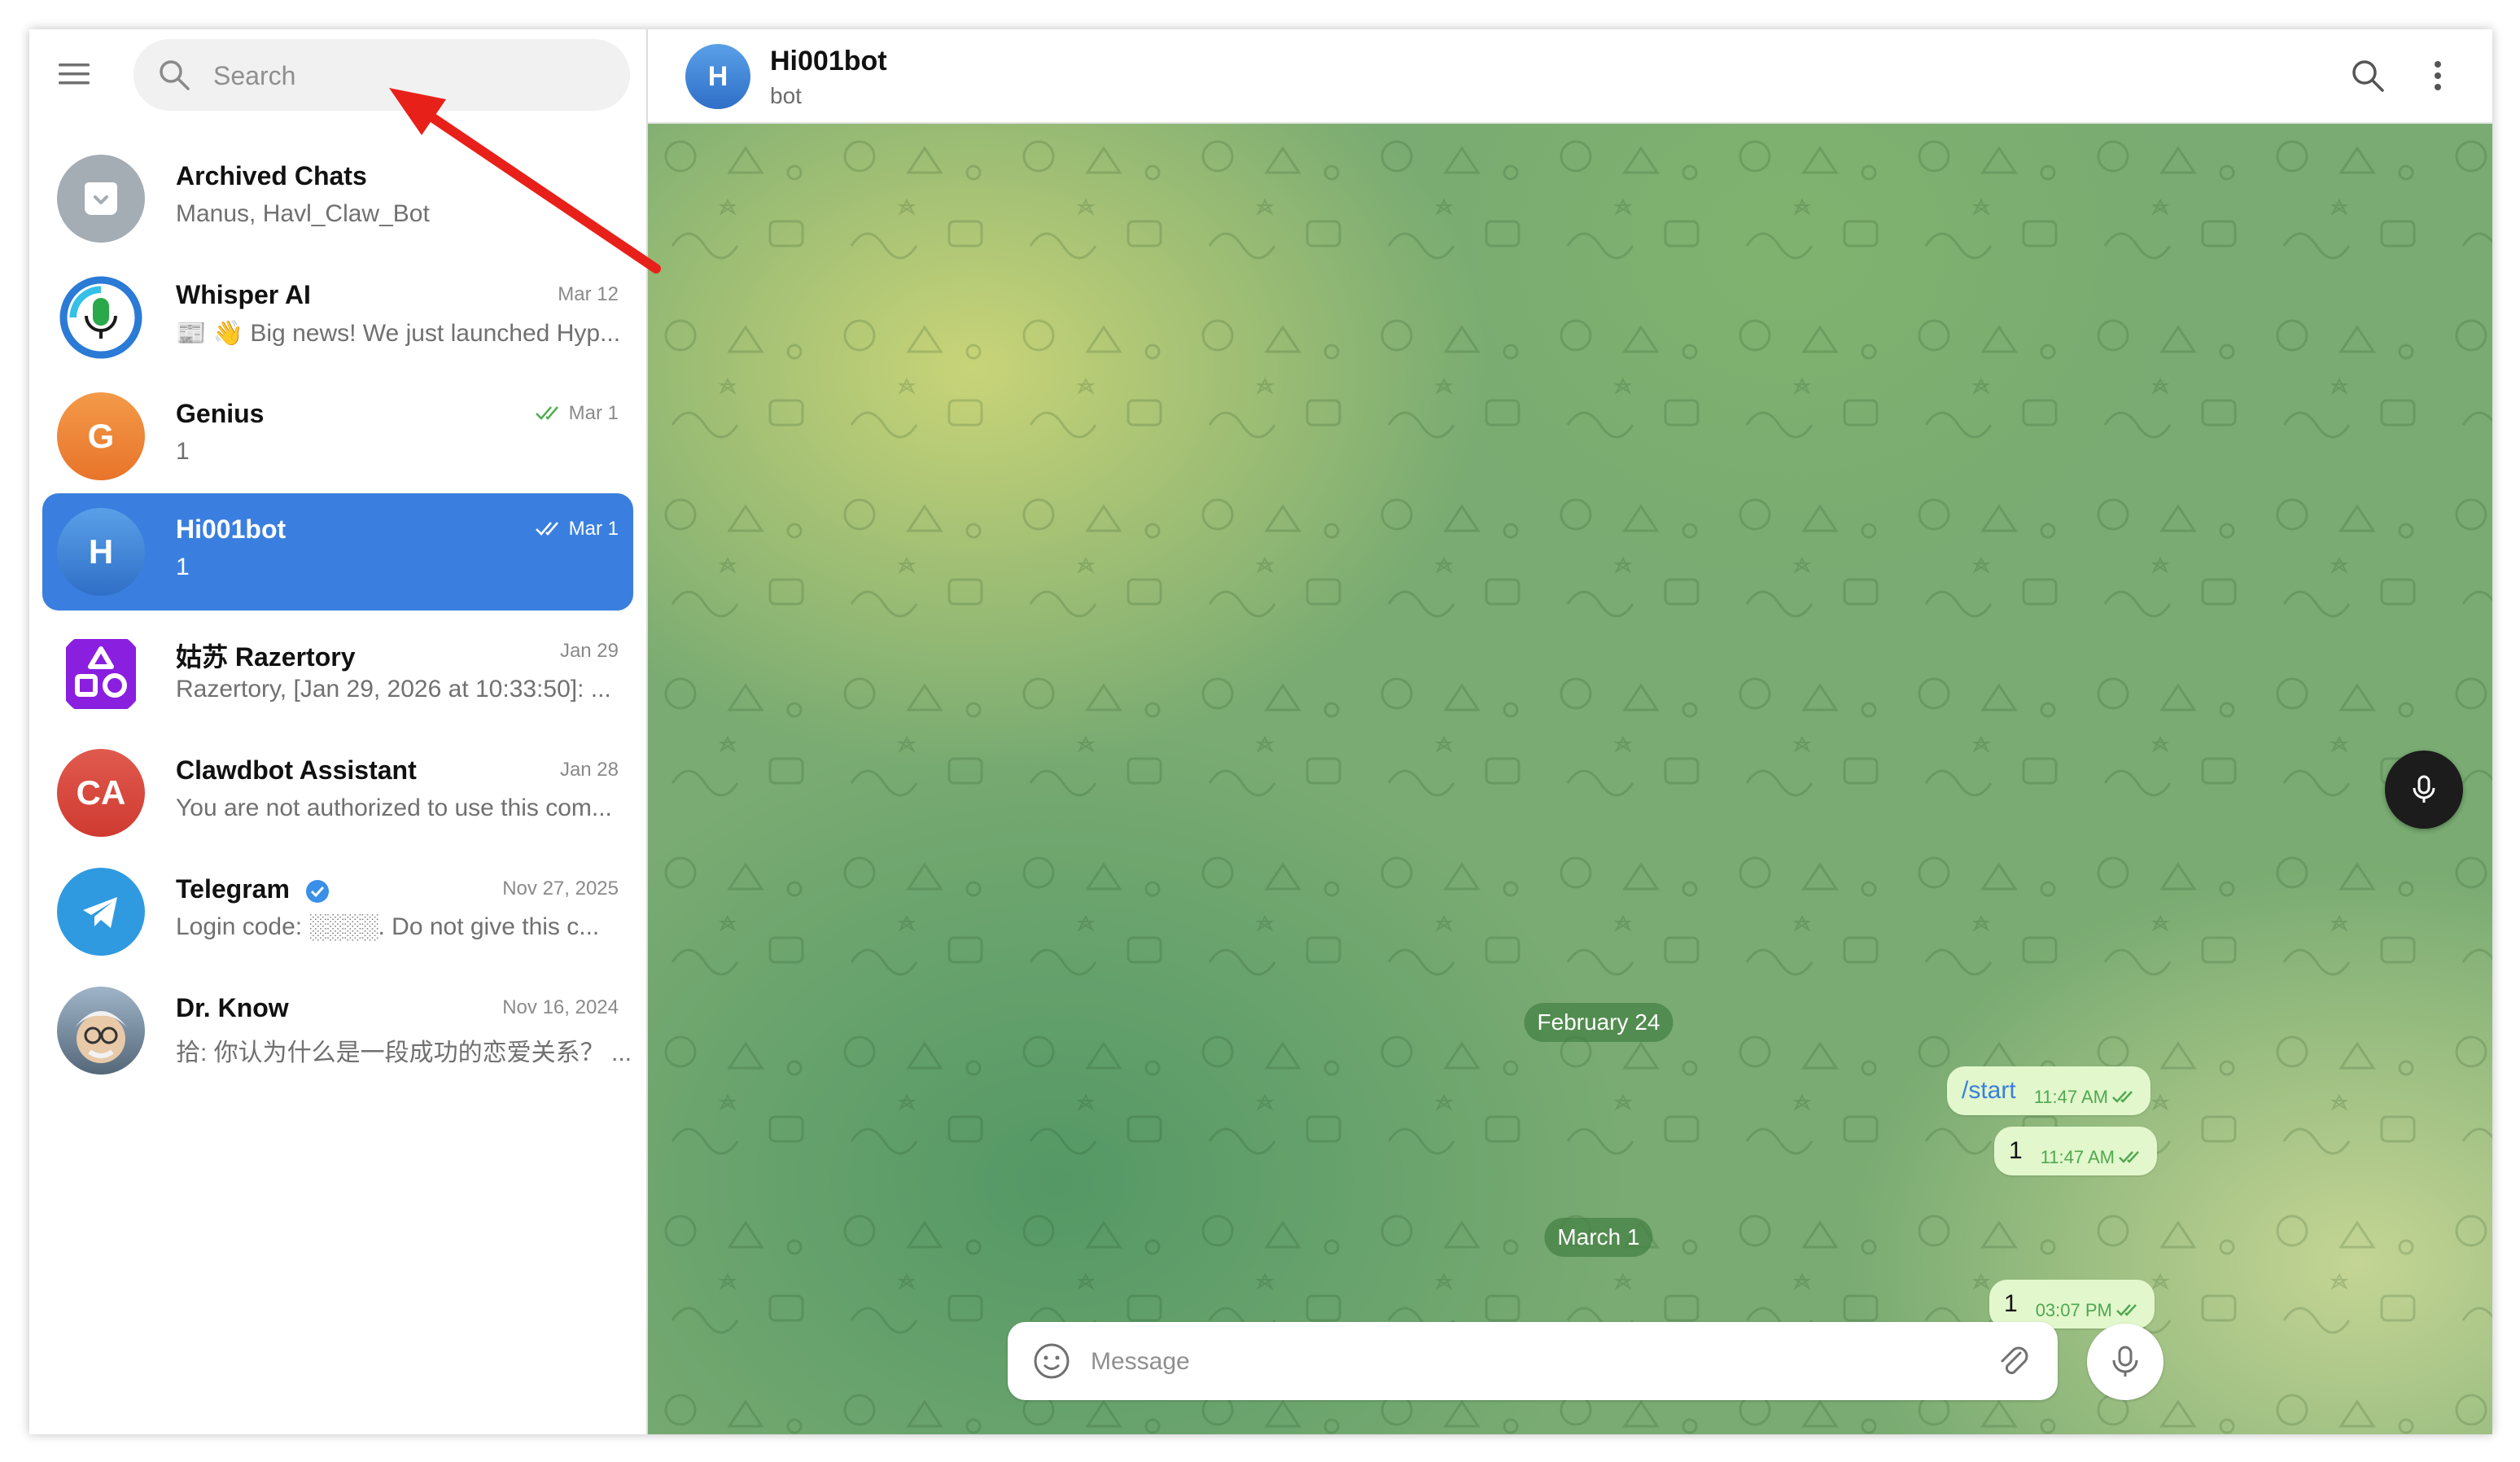  I want to click on avatar: CA, so click(101, 793).